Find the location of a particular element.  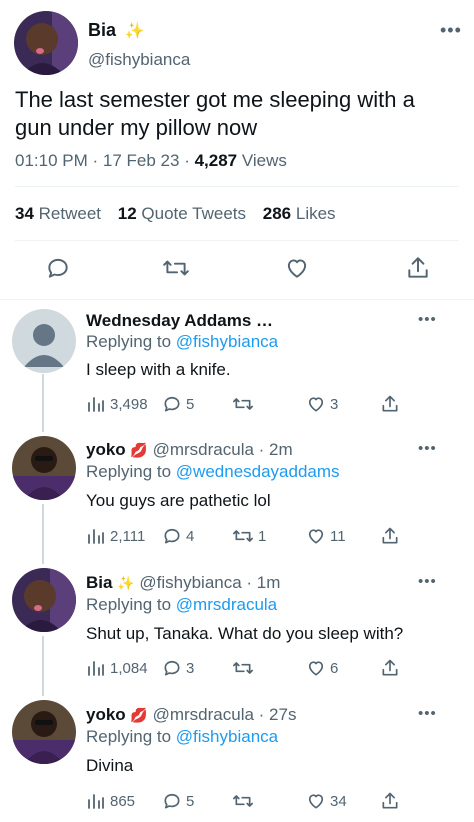

like-count: 3 is located at coordinates (334, 404).